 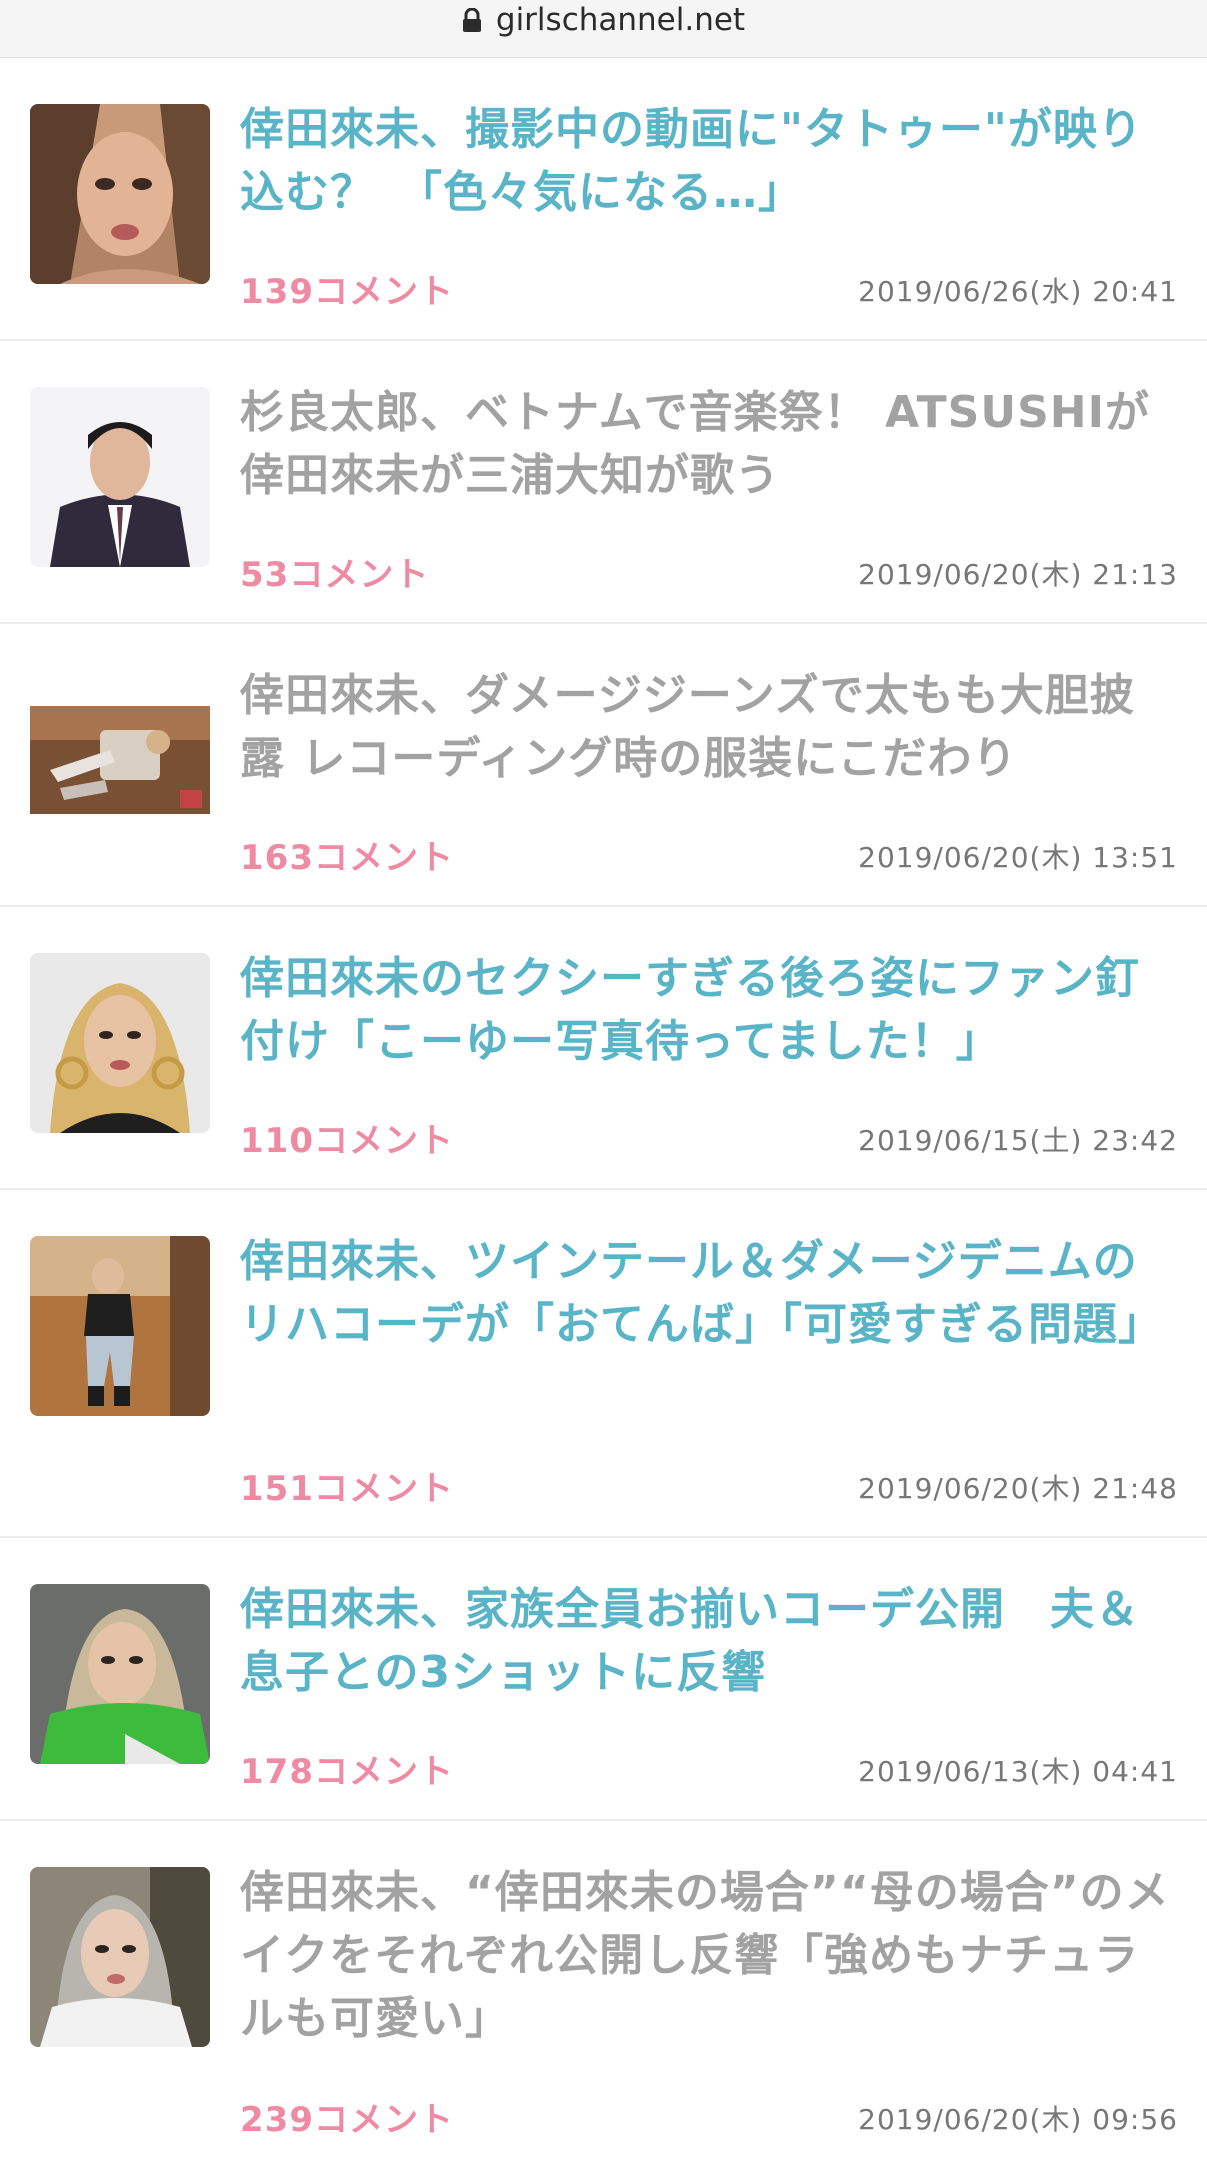 What do you see at coordinates (707, 161) in the screenshot?
I see `article-title-link: 倖田來未、撮影中の動画に"タトゥー"が映り込む？ 「色々気になる…」` at bounding box center [707, 161].